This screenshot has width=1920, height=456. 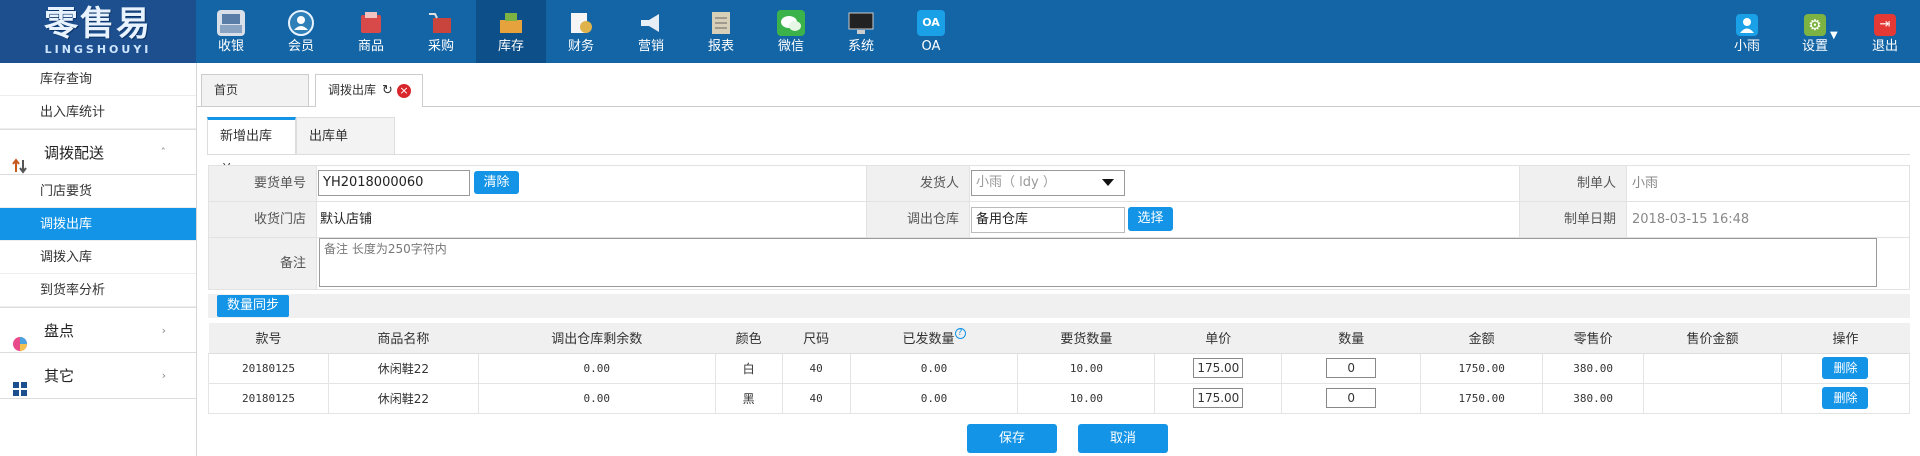 I want to click on nav-finance: 财务, so click(x=581, y=31).